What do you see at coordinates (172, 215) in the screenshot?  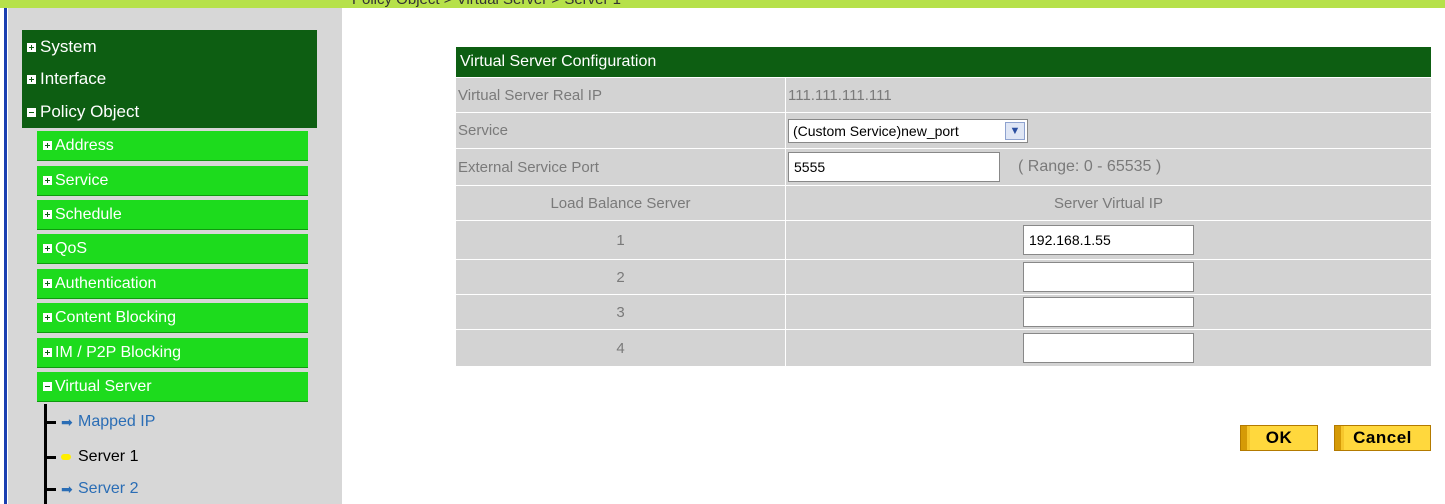 I see `sidebar-item-schedule: Schedule` at bounding box center [172, 215].